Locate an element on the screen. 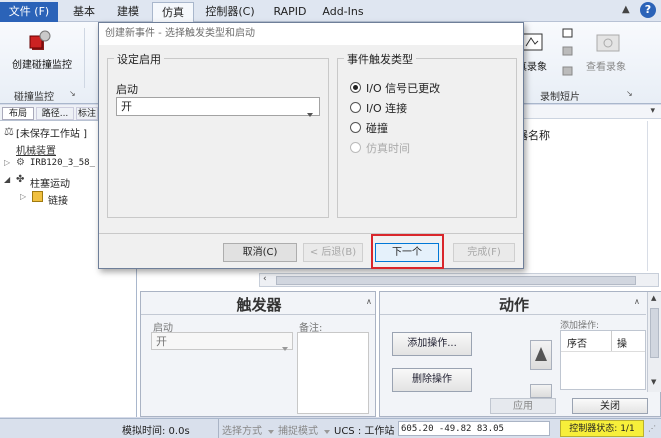 The height and width of the screenshot is (438, 661). radio-io-connection-label: I/O 连接 is located at coordinates (387, 108).